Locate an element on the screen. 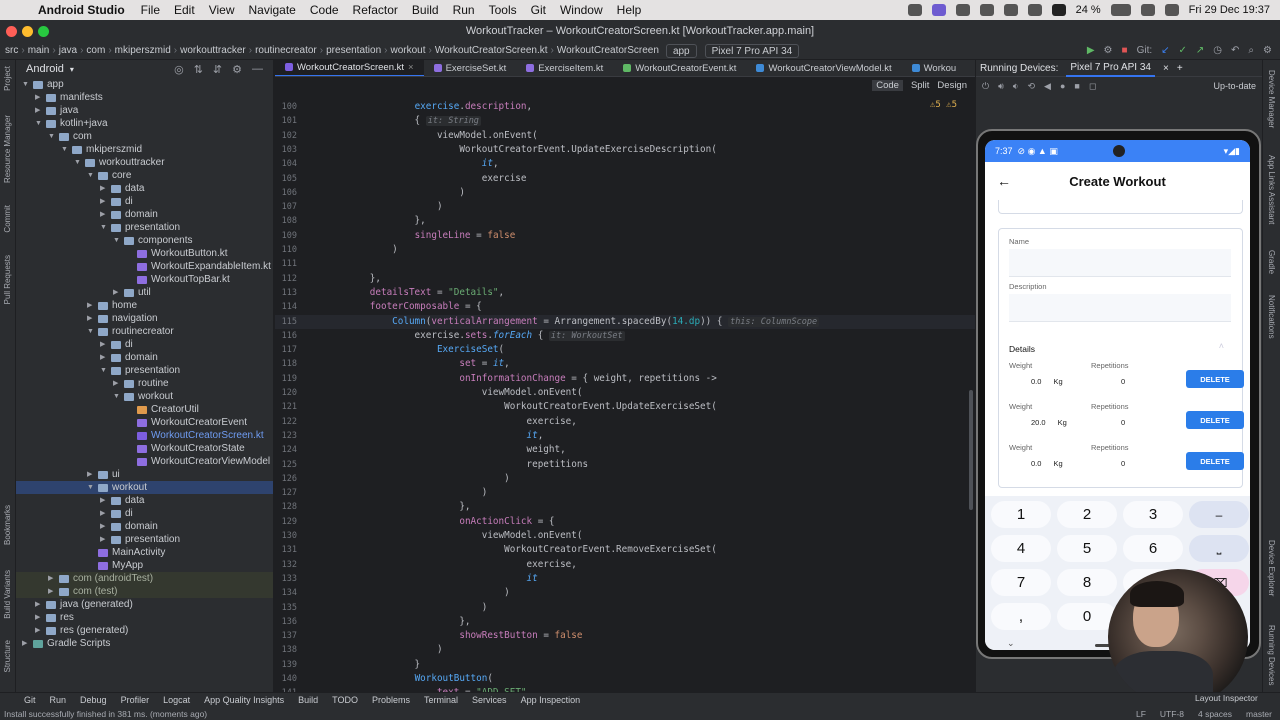 The height and width of the screenshot is (720, 1280). resource-manager-tool-tab: Resource Manager is located at coordinates (7, 149).